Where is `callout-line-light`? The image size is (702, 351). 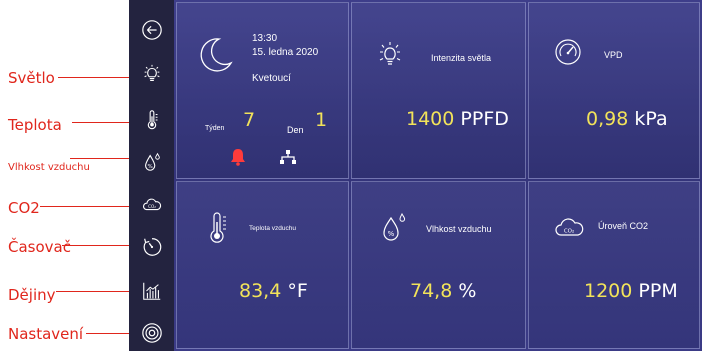 callout-line-light is located at coordinates (99, 77).